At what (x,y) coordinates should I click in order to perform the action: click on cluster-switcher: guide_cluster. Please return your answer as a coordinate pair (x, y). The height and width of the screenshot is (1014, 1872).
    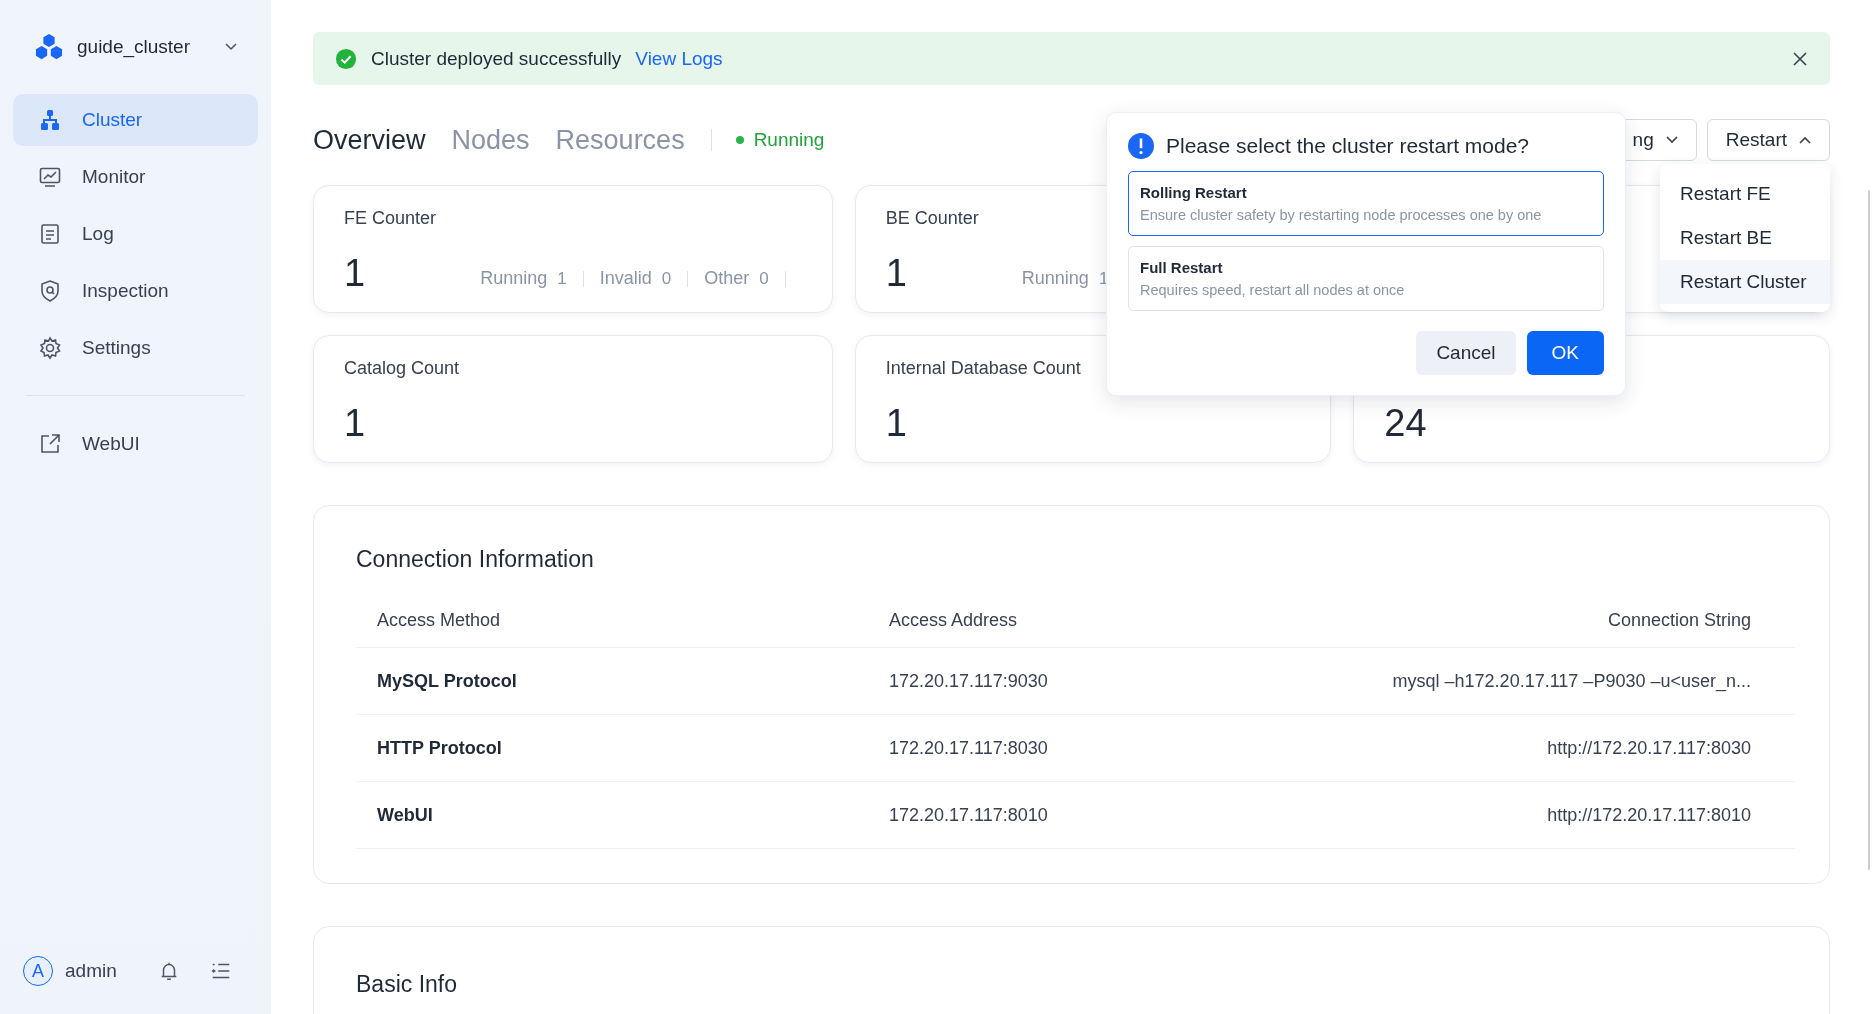
    Looking at the image, I should click on (135, 31).